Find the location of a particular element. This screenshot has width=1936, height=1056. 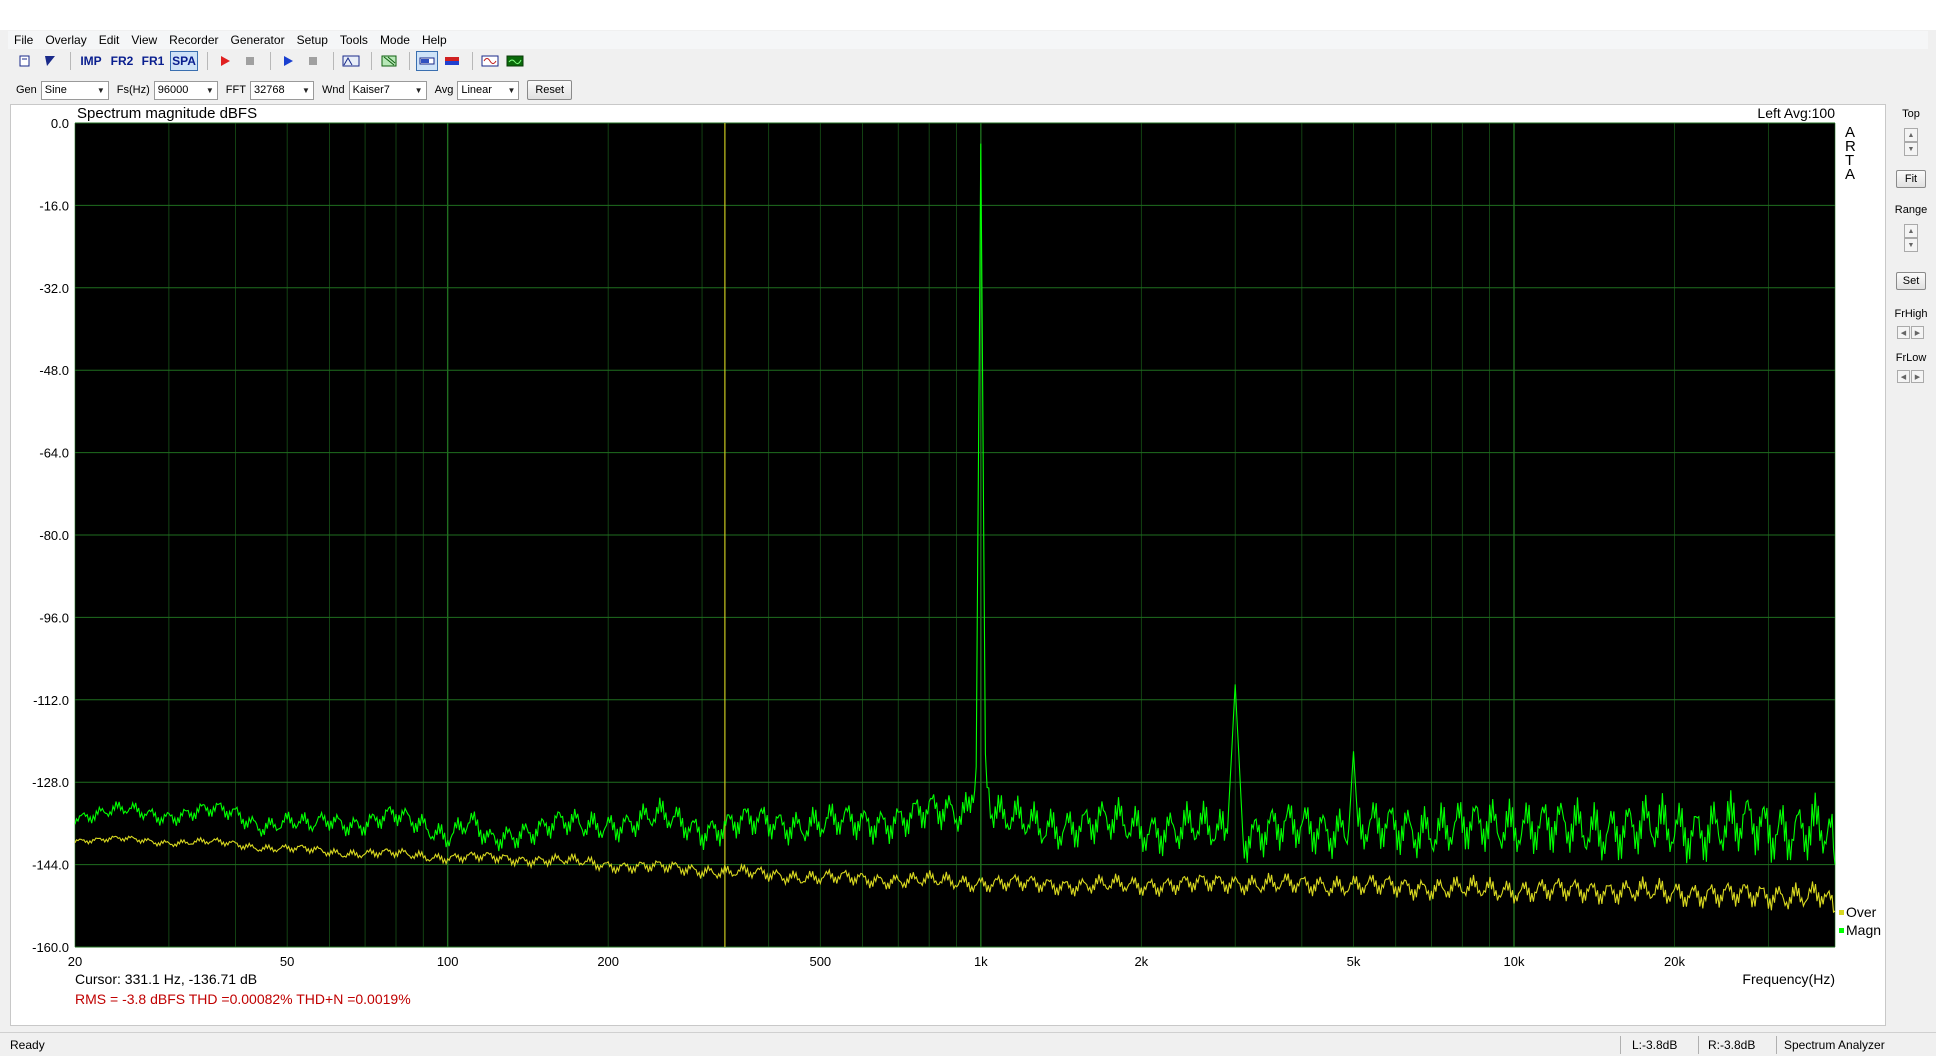

color-bar-button is located at coordinates (452, 61).